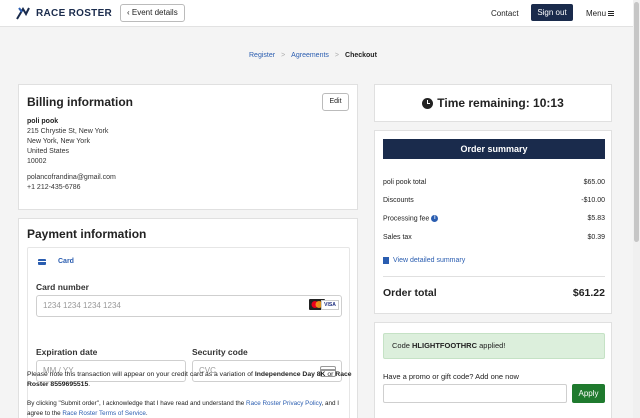 The height and width of the screenshot is (418, 640). Describe the element at coordinates (42, 261) in the screenshot. I see `credit-card-icon` at that location.